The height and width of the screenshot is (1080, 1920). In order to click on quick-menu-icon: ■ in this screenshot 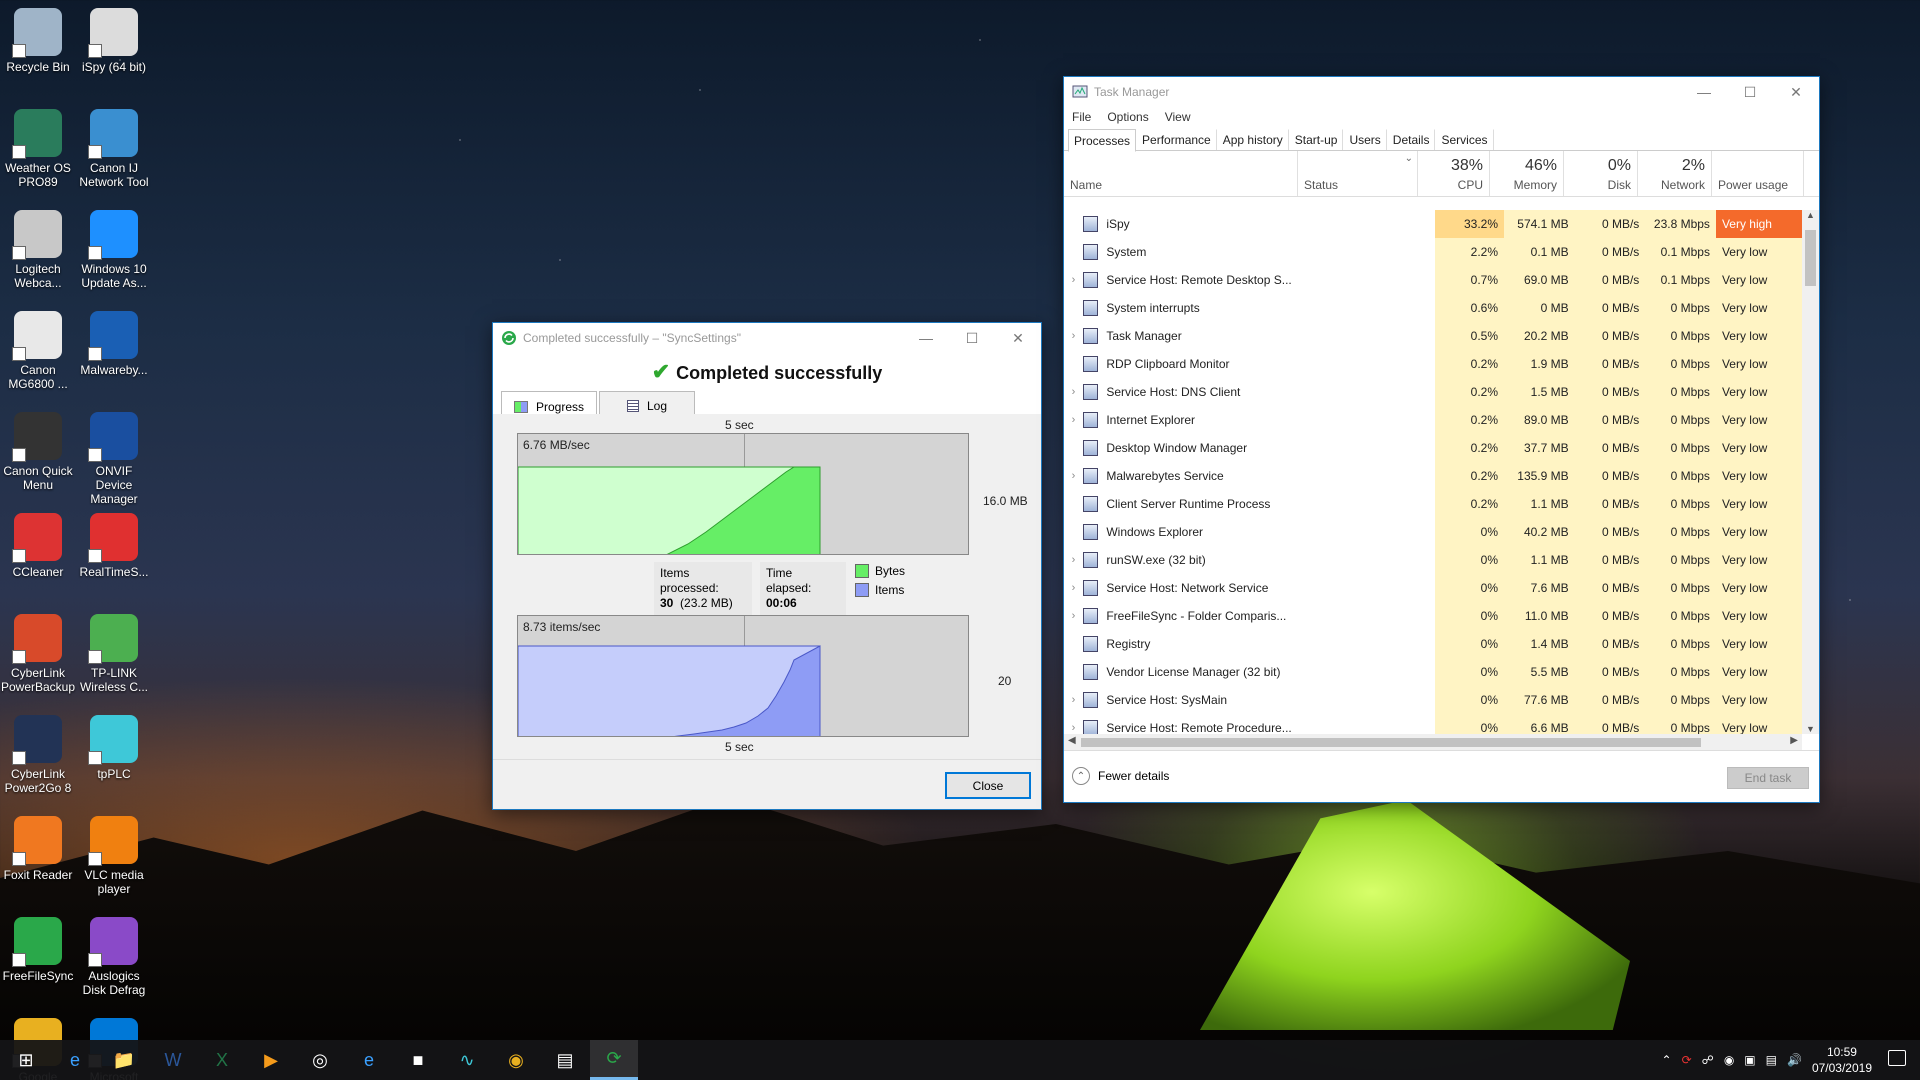, I will do `click(418, 1060)`.